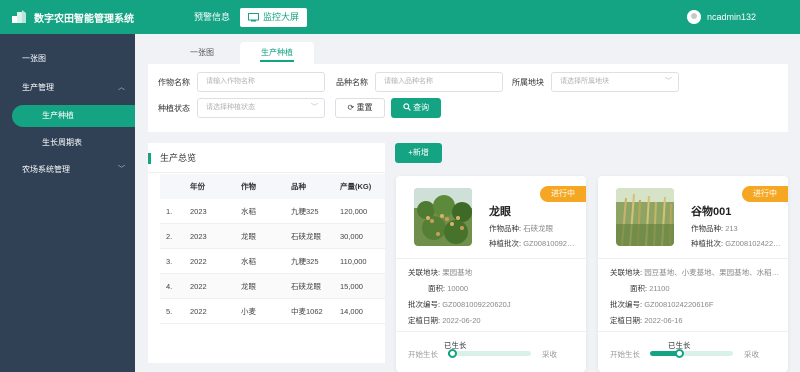  I want to click on base-label: 所属地块, so click(528, 82).